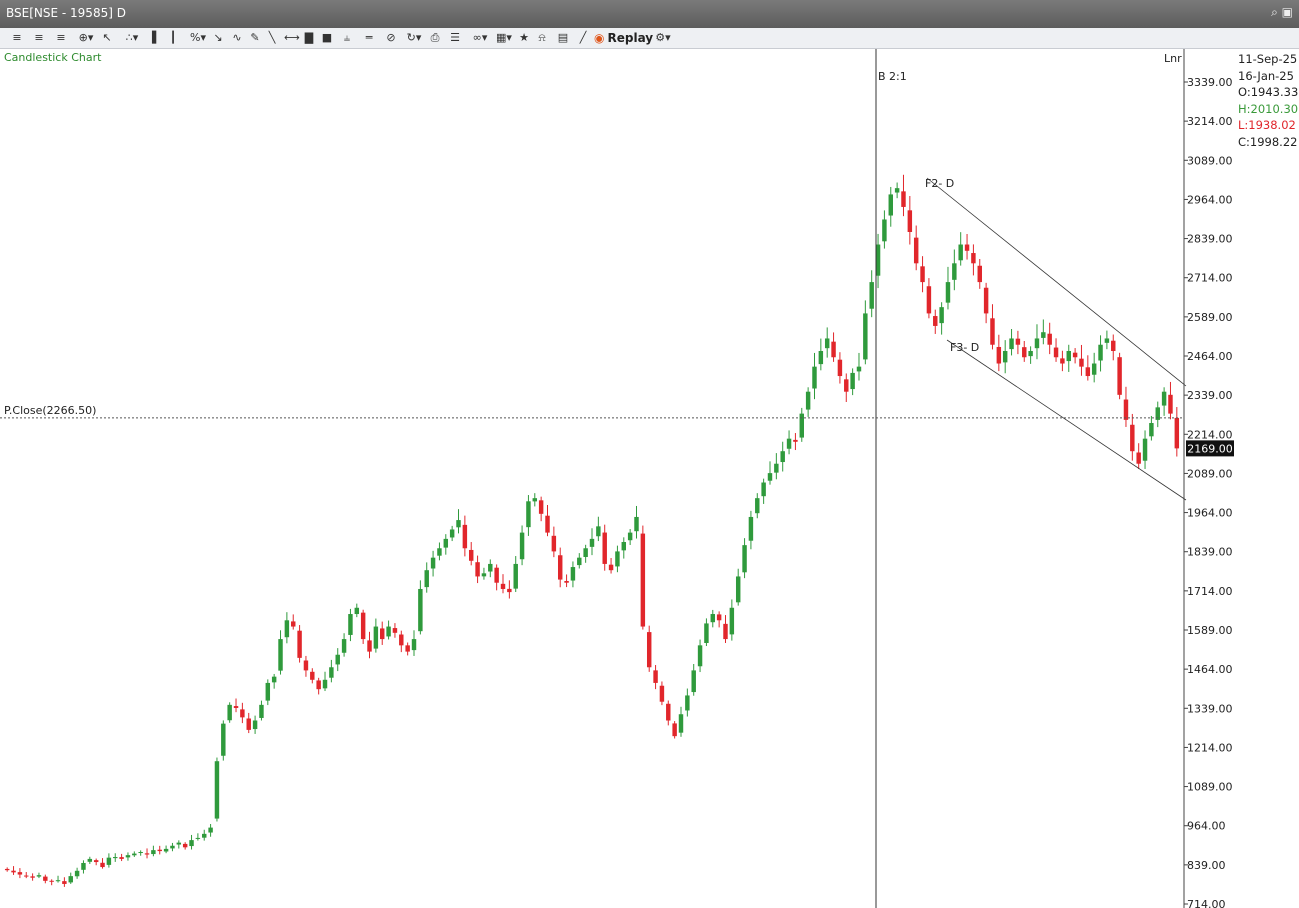  Describe the element at coordinates (524, 38) in the screenshot. I see `star-icon: ★` at that location.